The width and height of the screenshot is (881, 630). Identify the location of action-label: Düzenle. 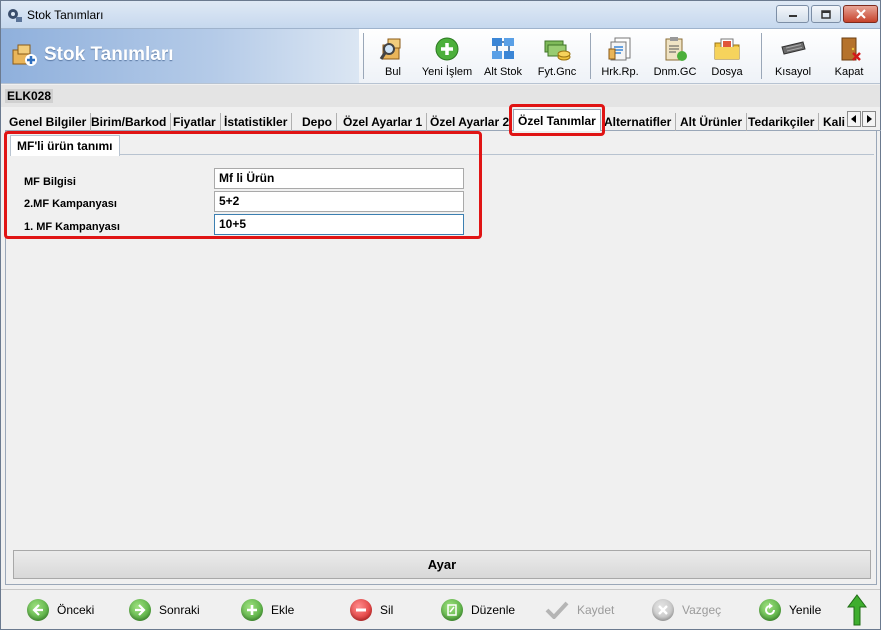
(493, 610).